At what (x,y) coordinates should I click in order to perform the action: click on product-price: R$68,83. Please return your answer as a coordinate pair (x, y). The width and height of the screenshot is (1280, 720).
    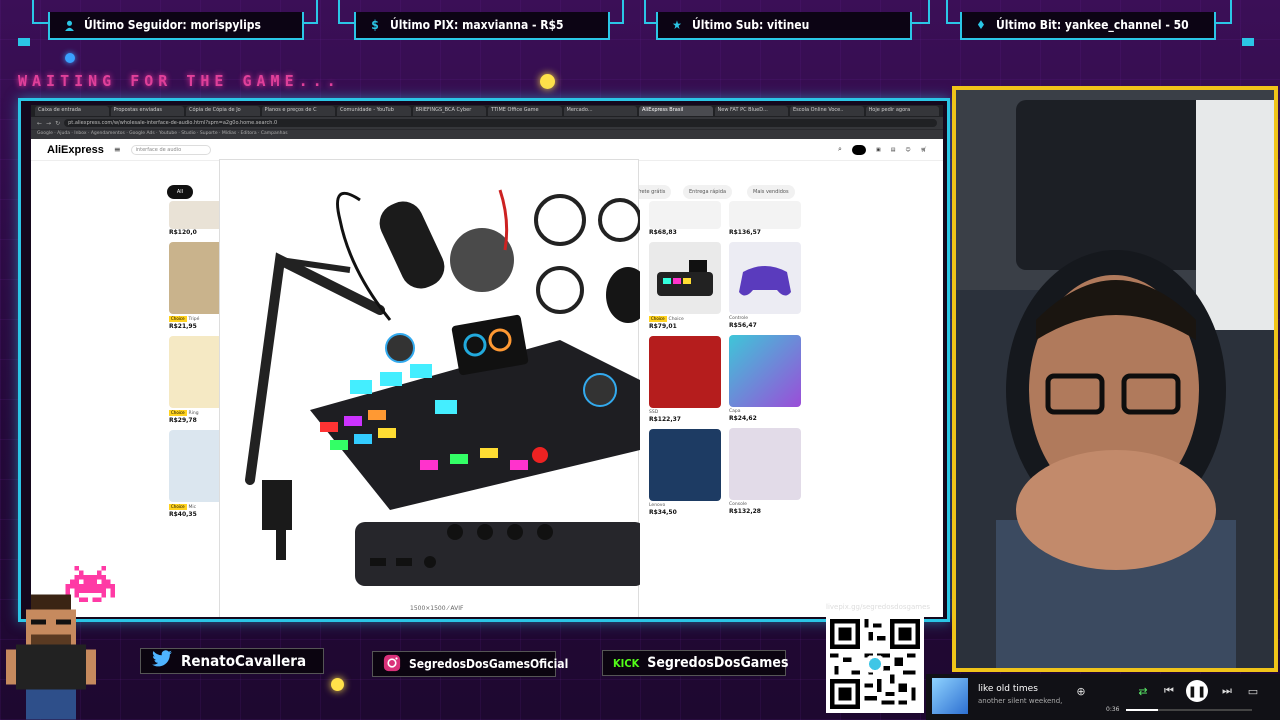
    Looking at the image, I should click on (663, 232).